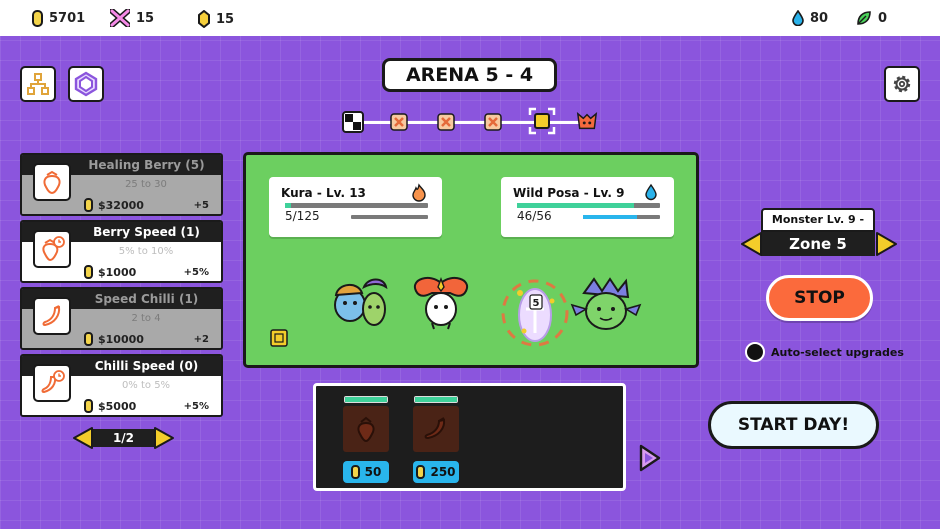  I want to click on pink-gem-icon, so click(120, 18).